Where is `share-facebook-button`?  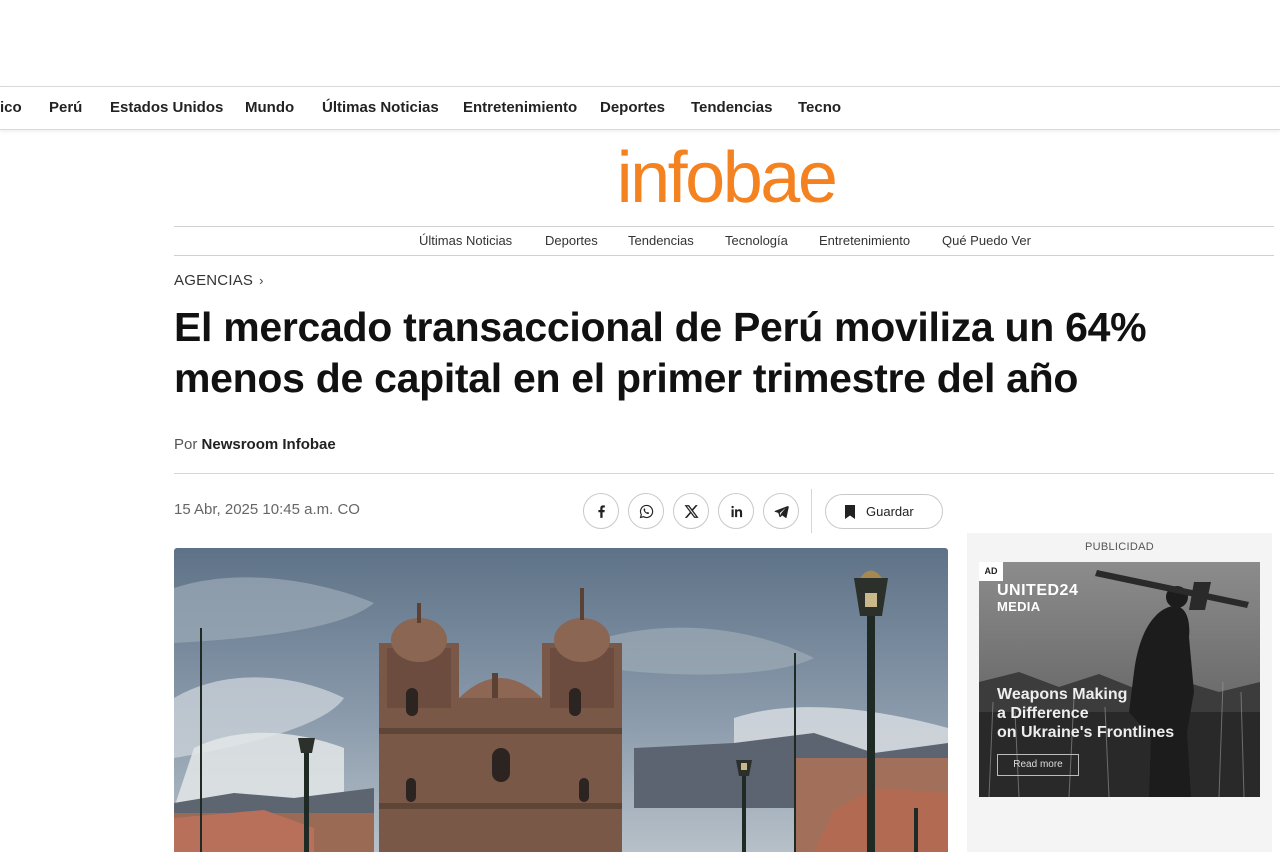 share-facebook-button is located at coordinates (601, 511).